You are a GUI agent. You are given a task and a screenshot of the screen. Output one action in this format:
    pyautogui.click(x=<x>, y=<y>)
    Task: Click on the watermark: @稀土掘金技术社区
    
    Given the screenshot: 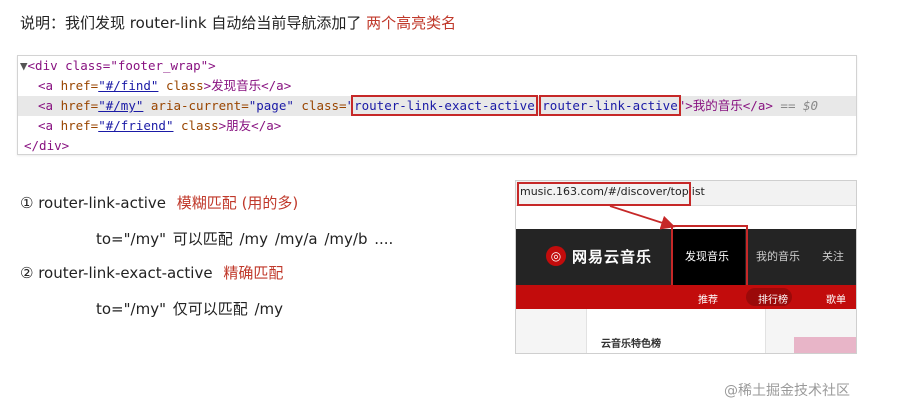 What is the action you would take?
    pyautogui.click(x=787, y=391)
    